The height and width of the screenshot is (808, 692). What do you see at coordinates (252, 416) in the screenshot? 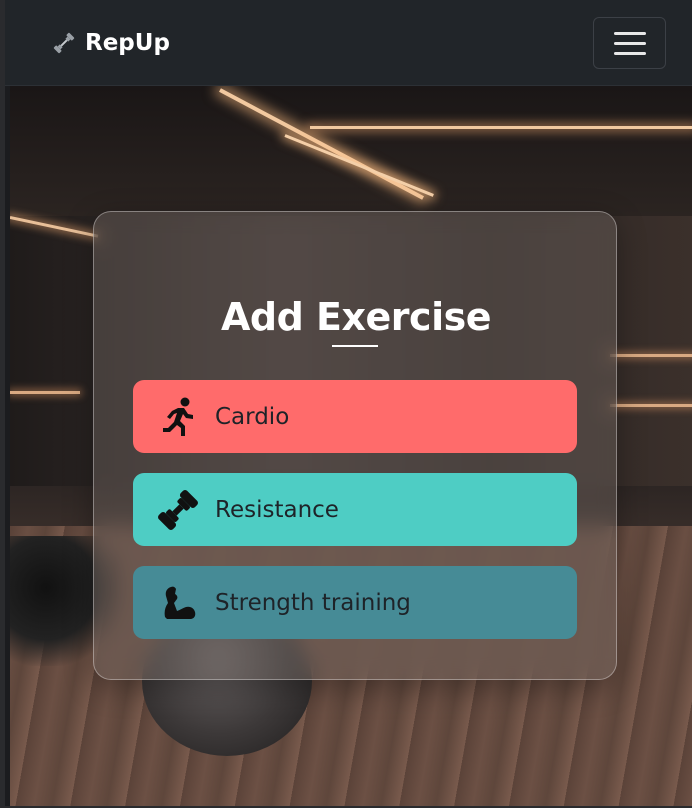
I see `cardio-option-label: Cardio` at bounding box center [252, 416].